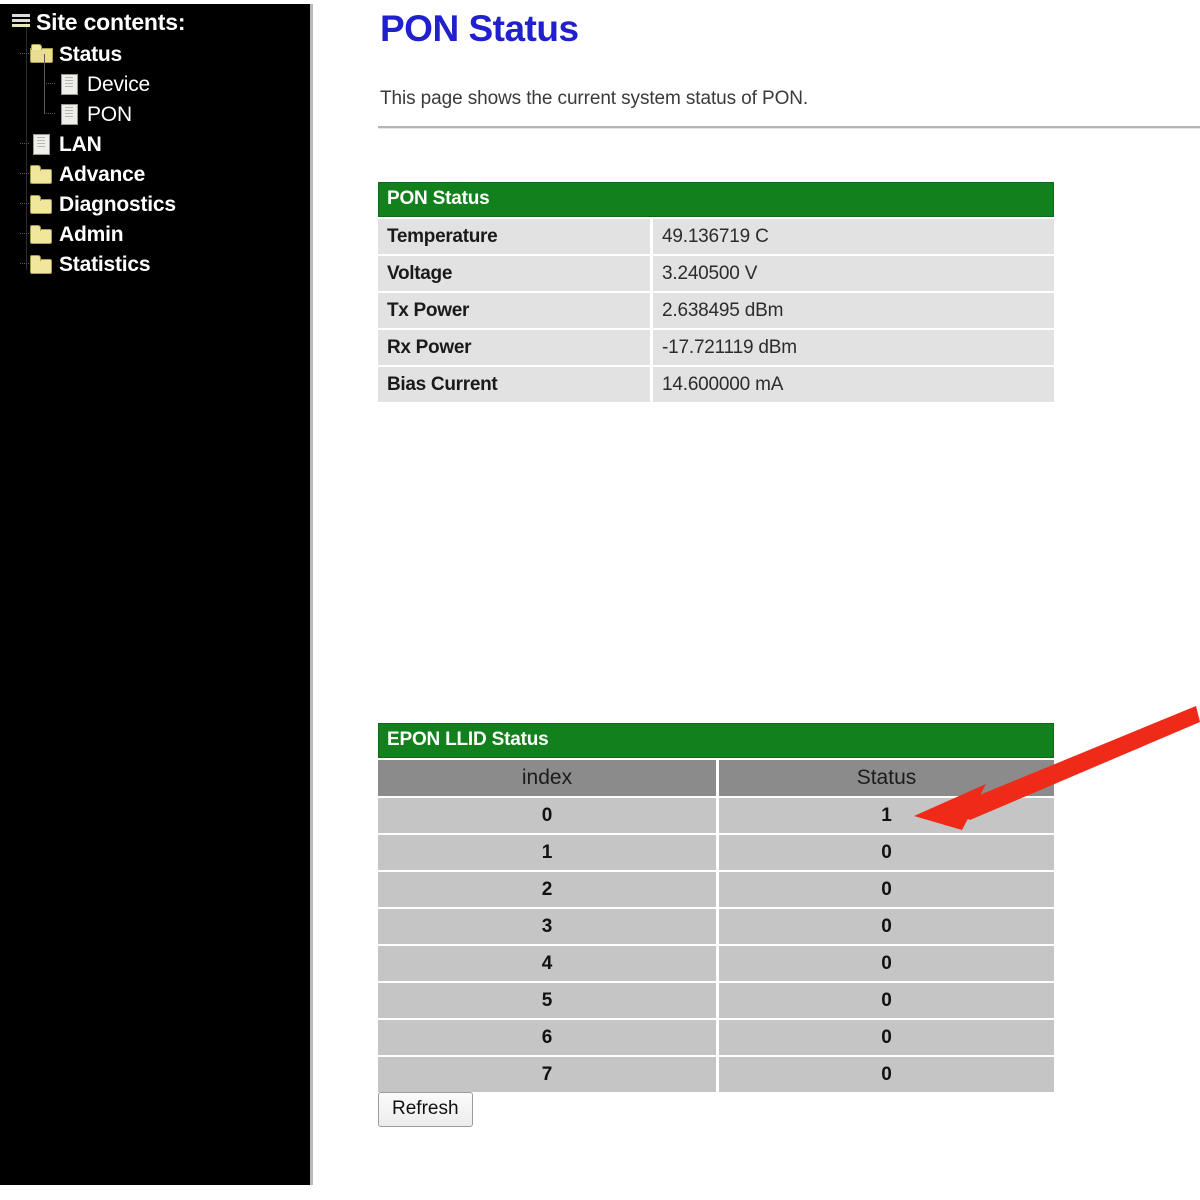  I want to click on table-row: 1 0, so click(716, 852).